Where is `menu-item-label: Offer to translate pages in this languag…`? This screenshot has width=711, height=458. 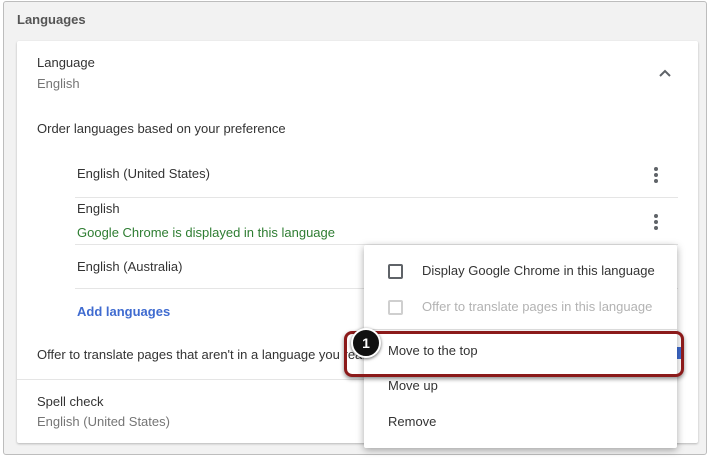
menu-item-label: Offer to translate pages in this languag… is located at coordinates (537, 306).